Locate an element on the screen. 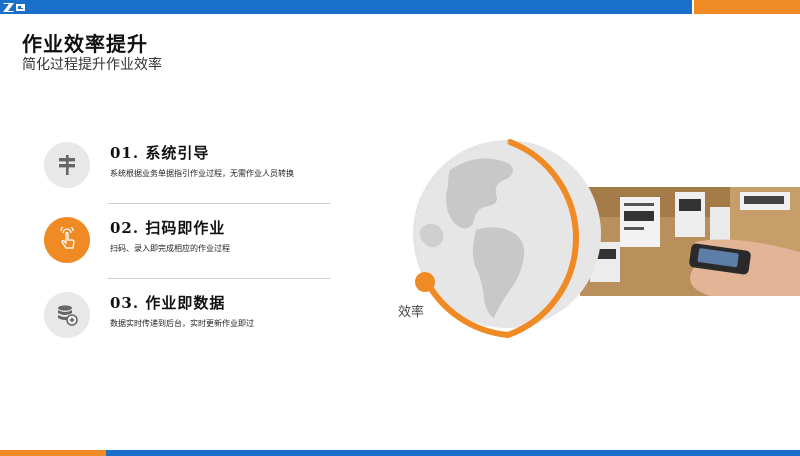  feature-item-system-guide: 01. 系统引导 系统根据业务单据指引作业过程，无需作业人员转换 is located at coordinates (189, 172).